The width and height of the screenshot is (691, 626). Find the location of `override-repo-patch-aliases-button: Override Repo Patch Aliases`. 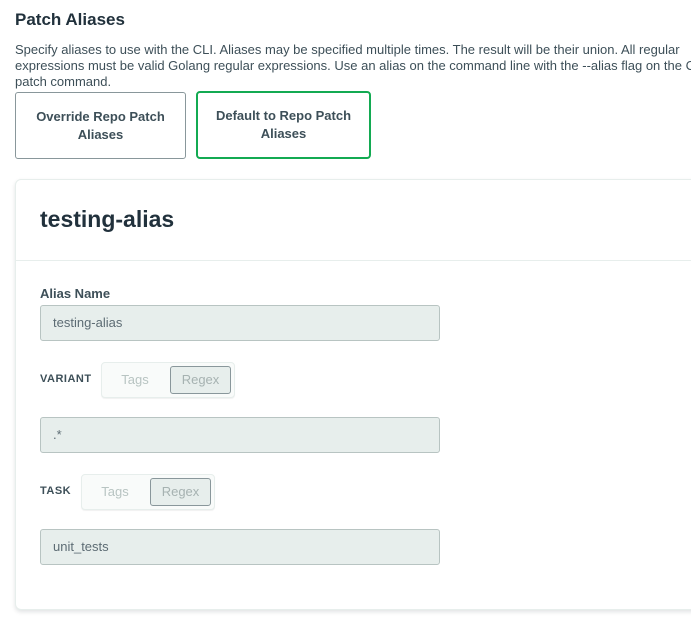

override-repo-patch-aliases-button: Override Repo Patch Aliases is located at coordinates (100, 125).